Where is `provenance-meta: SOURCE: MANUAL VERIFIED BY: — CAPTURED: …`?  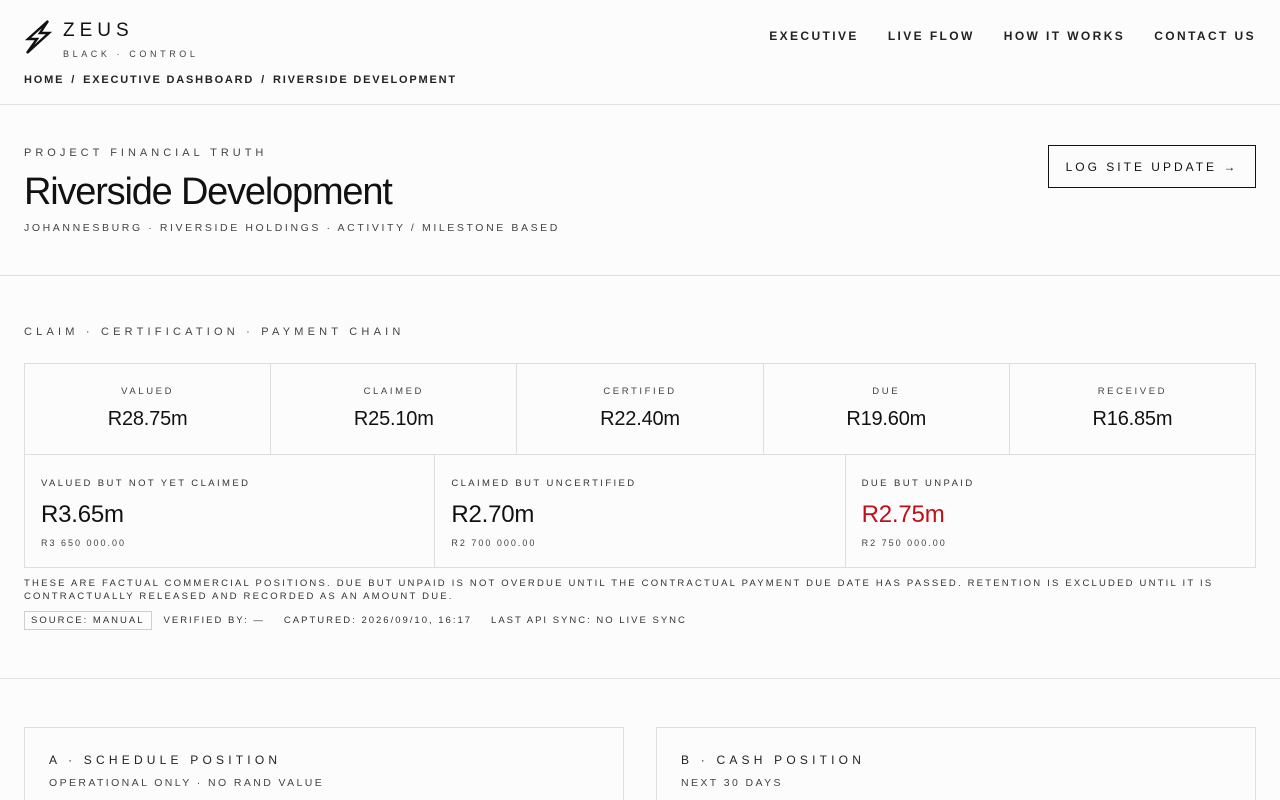
provenance-meta: SOURCE: MANUAL VERIFIED BY: — CAPTURED: … is located at coordinates (365, 620).